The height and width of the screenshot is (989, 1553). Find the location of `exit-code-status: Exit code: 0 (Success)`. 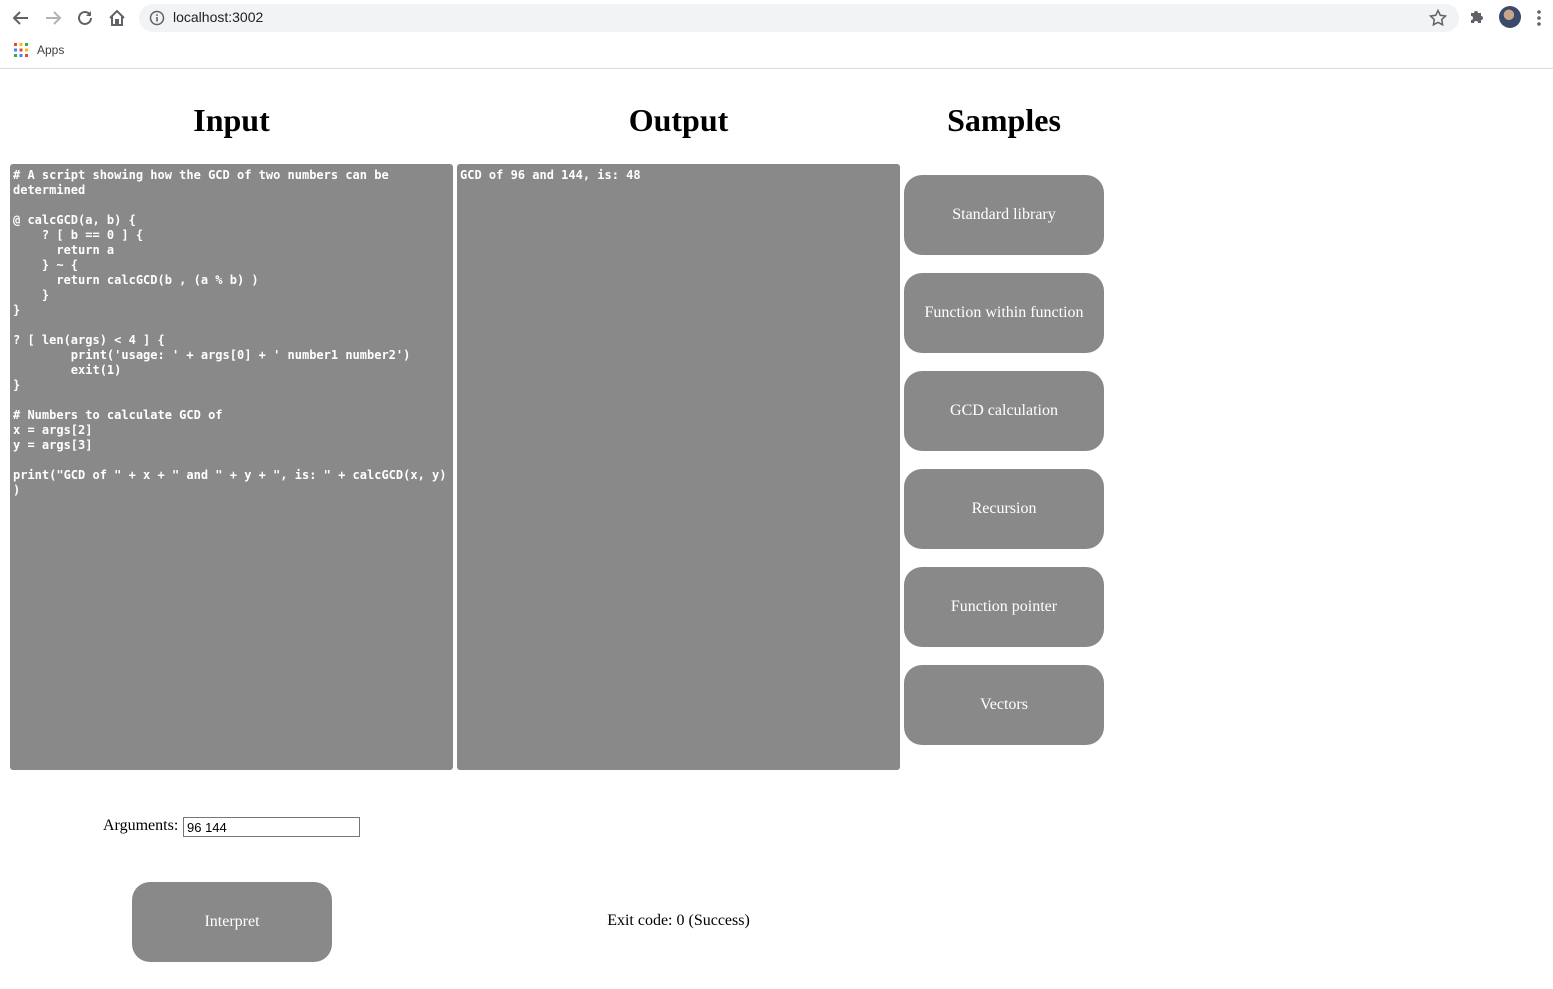

exit-code-status: Exit code: 0 (Success) is located at coordinates (678, 920).